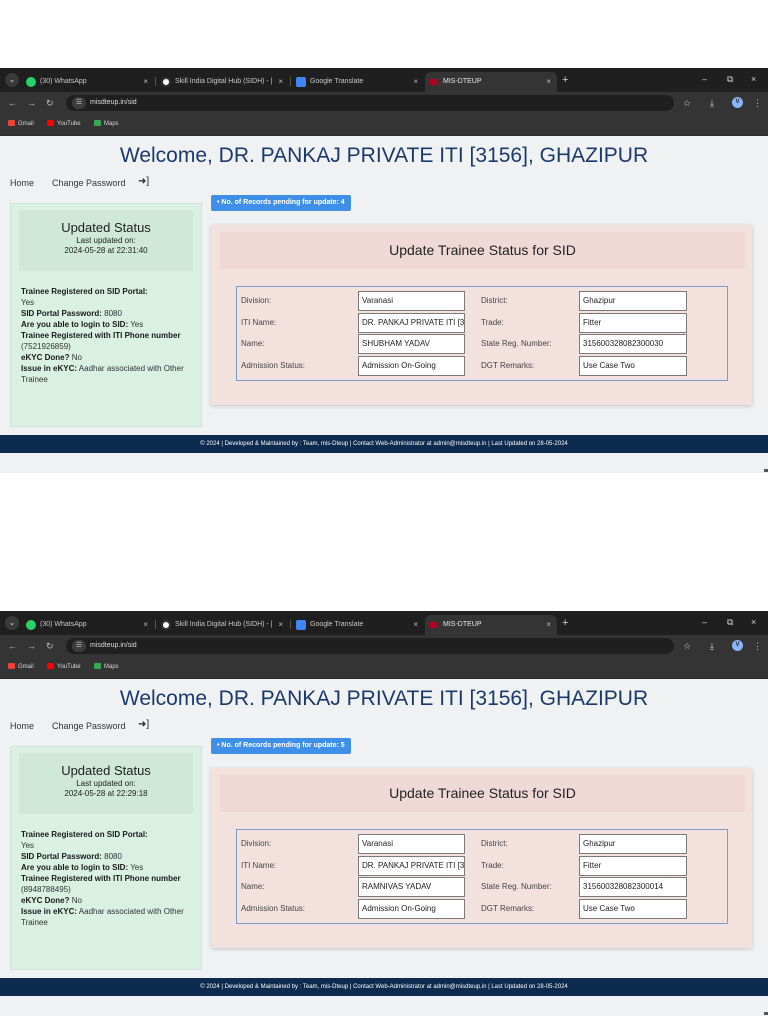 The width and height of the screenshot is (768, 1024). Describe the element at coordinates (106, 324) in the screenshot. I see `status-login-row: Are you able to login to SID: Yes` at that location.